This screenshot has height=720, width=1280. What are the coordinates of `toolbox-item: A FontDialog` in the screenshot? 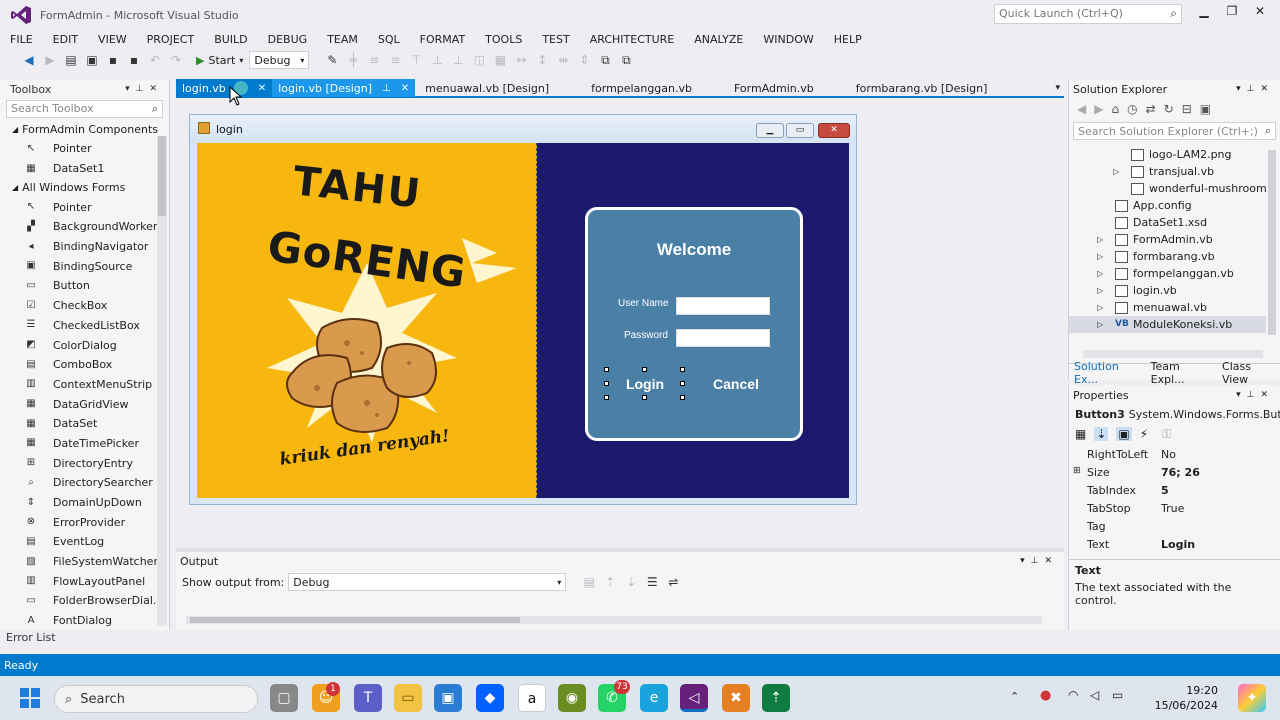 It's located at (84, 621).